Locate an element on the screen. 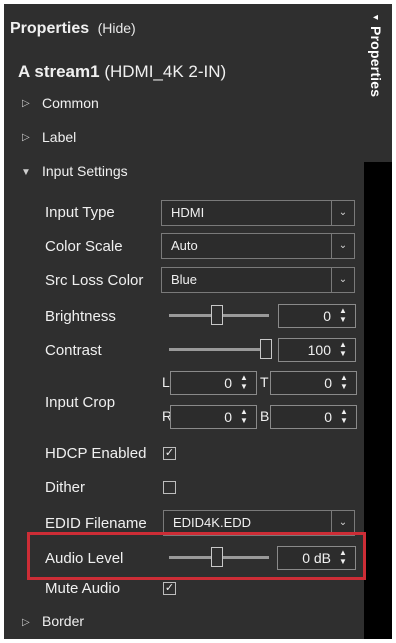  brightness-slider-thumb is located at coordinates (217, 315).